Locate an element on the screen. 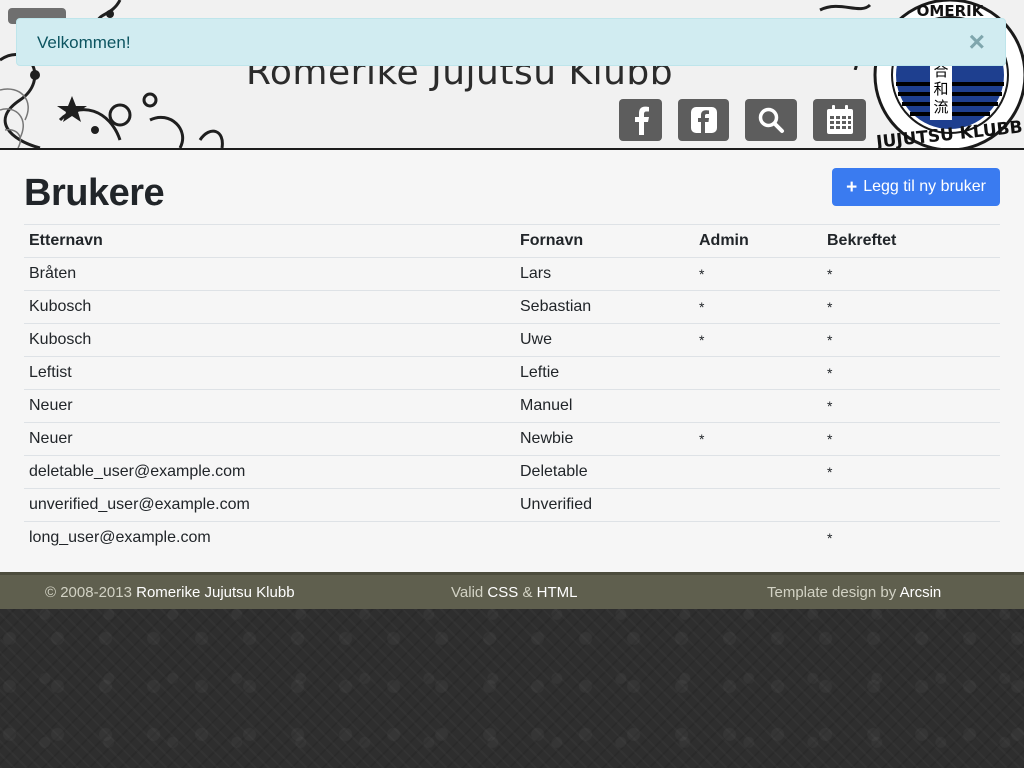 This screenshot has height=768, width=1024. cell-last-name: Bråten is located at coordinates (269, 274).